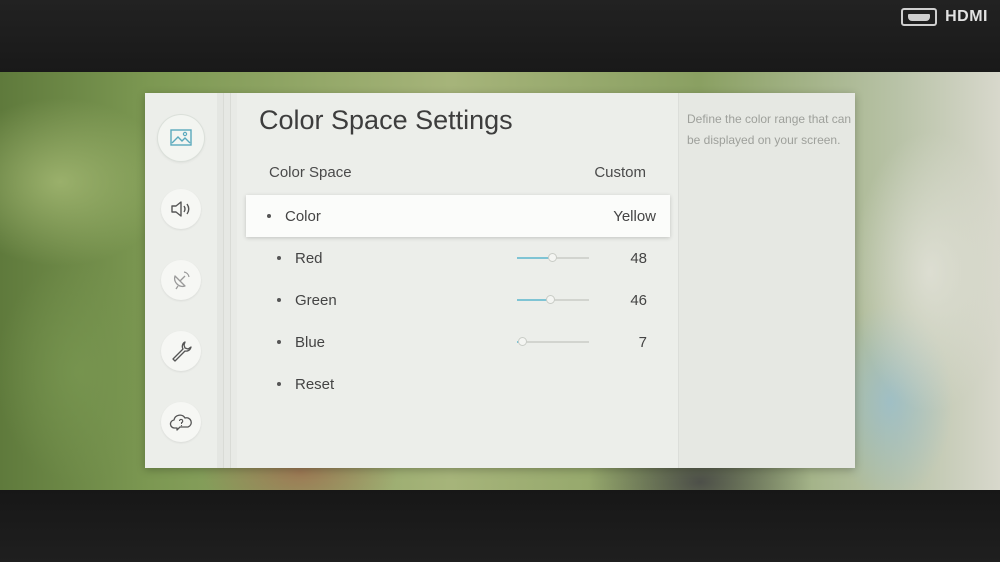 The image size is (1000, 562). I want to click on color-label: Color, so click(303, 216).